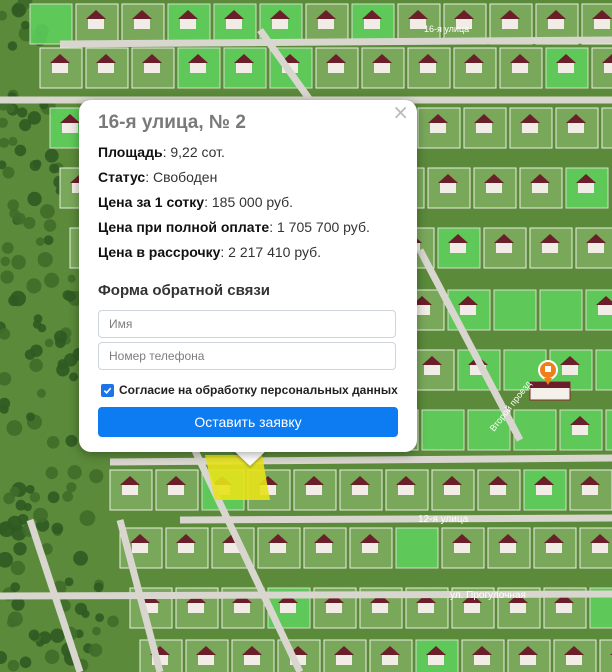 Image resolution: width=612 pixels, height=672 pixels. I want to click on consent-checkbox, so click(107, 390).